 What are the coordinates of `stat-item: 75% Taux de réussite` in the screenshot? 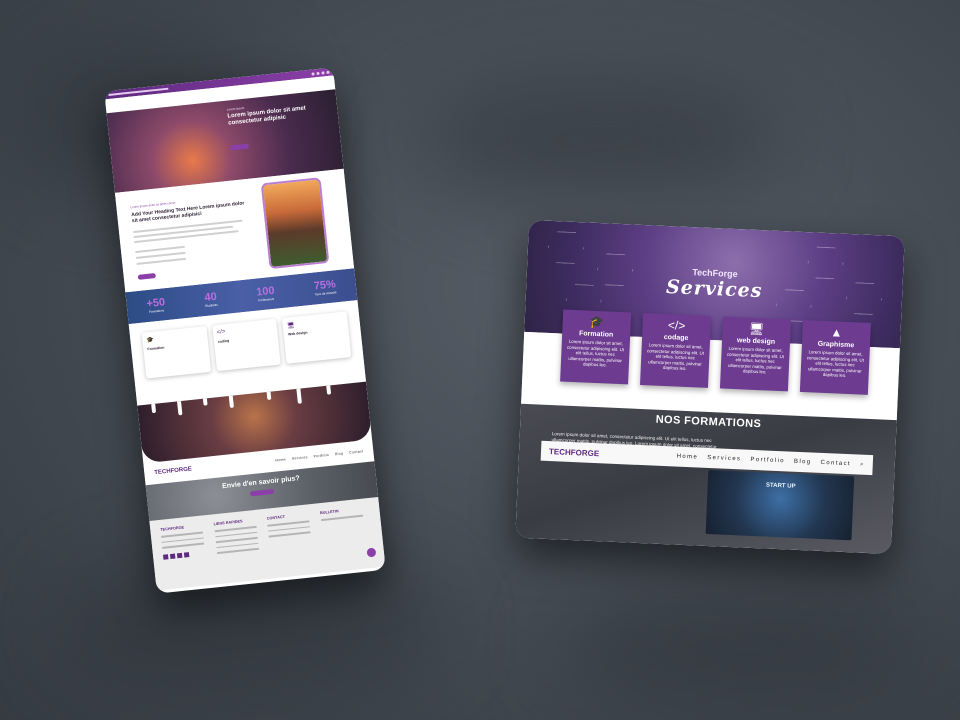 It's located at (325, 287).